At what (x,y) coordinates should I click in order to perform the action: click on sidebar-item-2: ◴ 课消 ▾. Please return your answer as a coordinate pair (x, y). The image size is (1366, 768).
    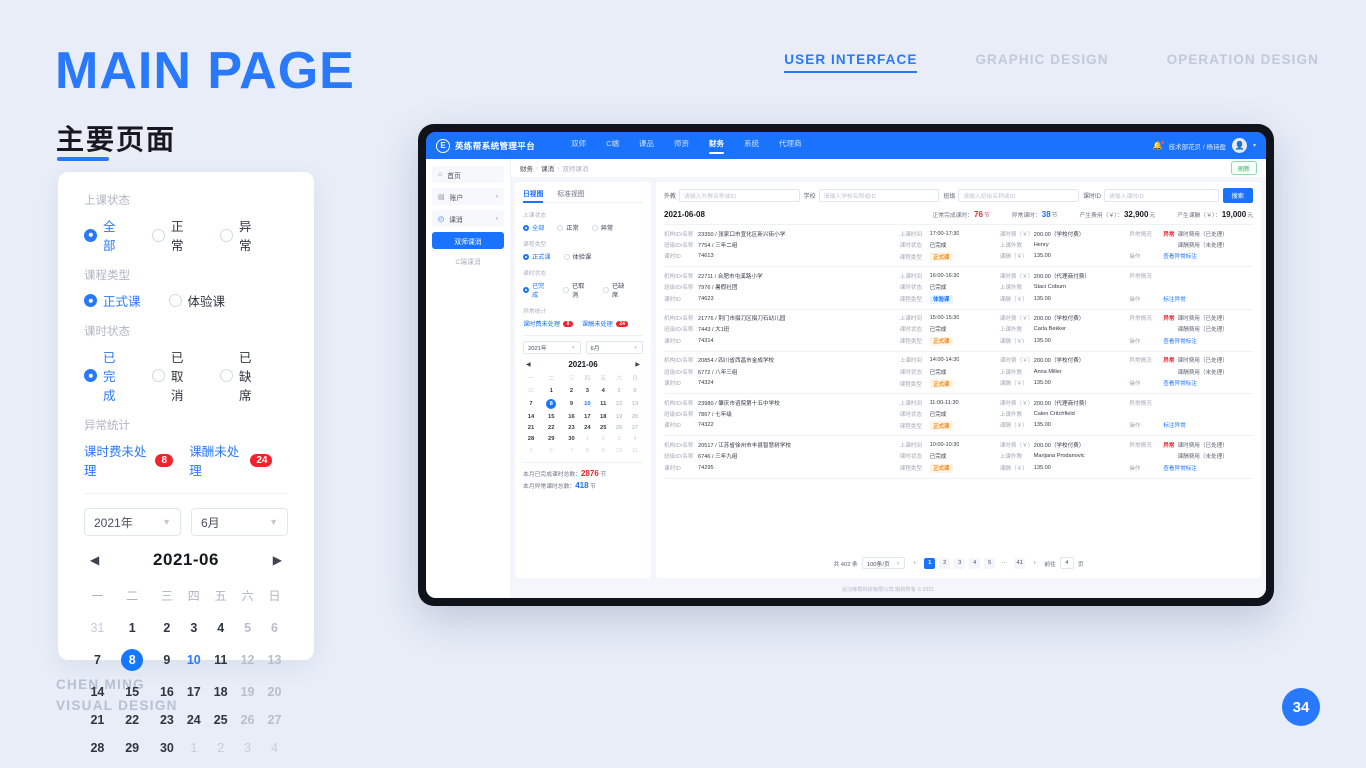
    Looking at the image, I should click on (468, 218).